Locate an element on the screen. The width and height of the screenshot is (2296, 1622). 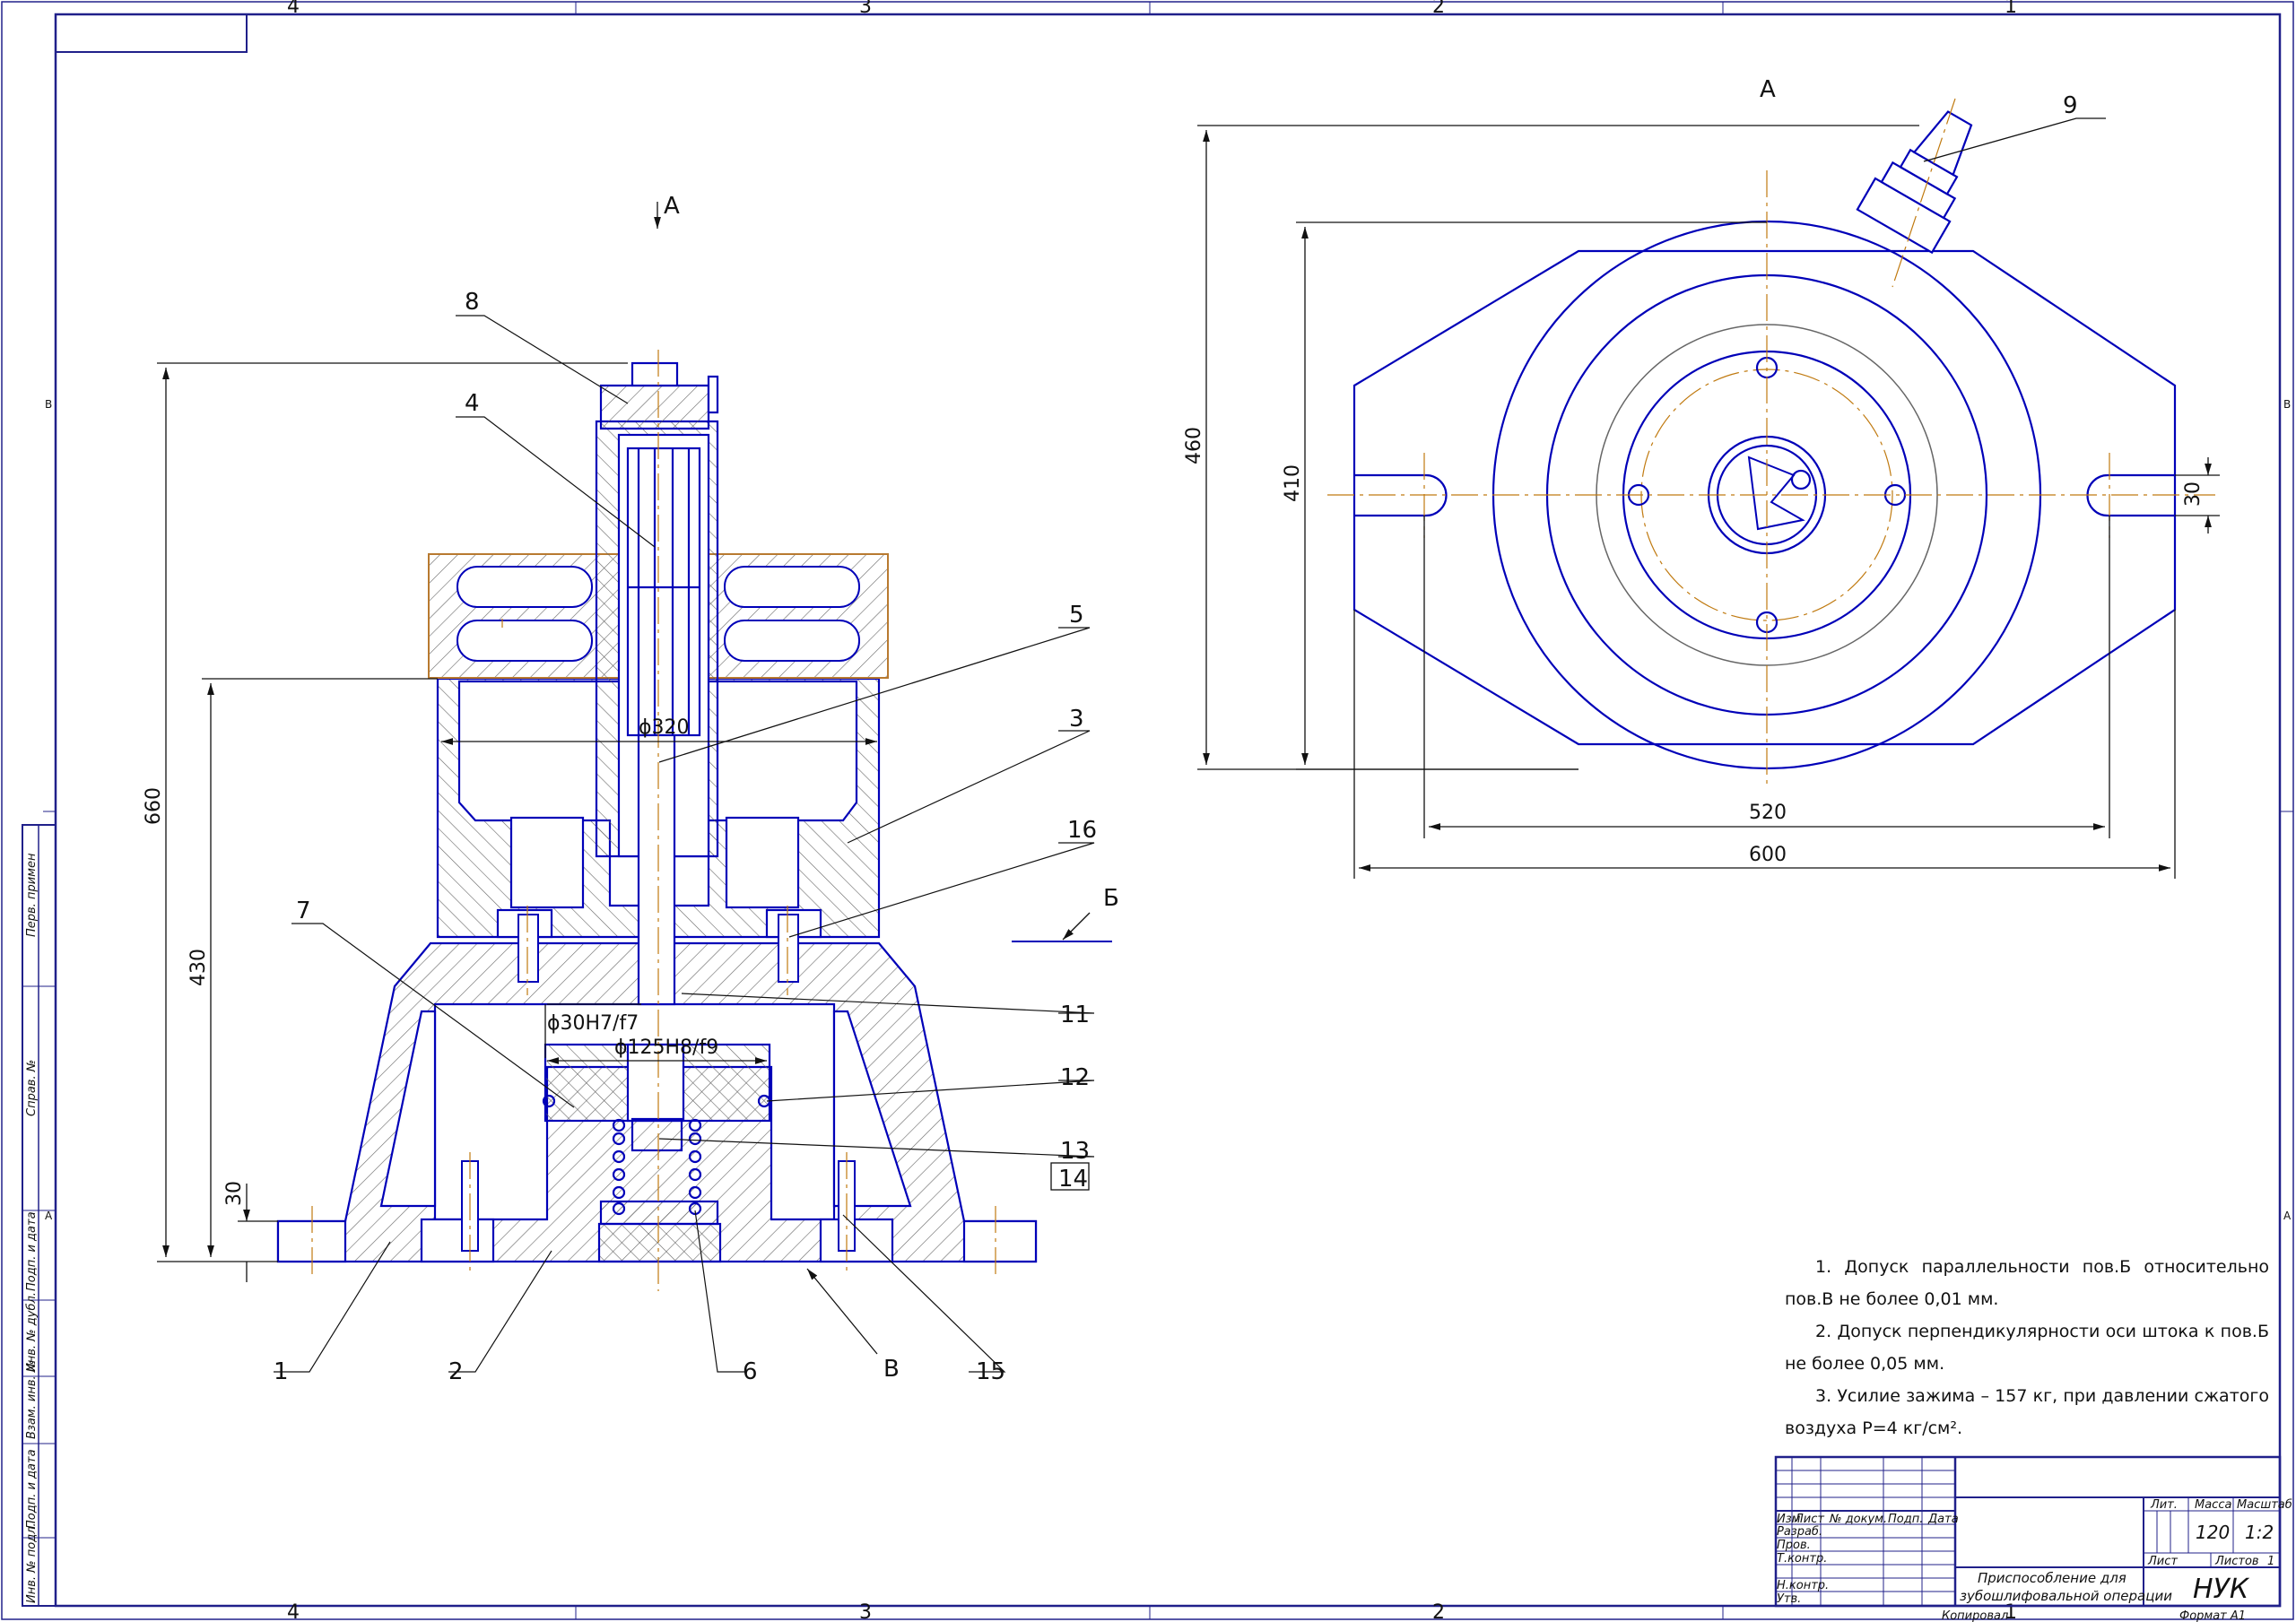
tb-sheets-label: Листов is located at coordinates (2236, 1561).